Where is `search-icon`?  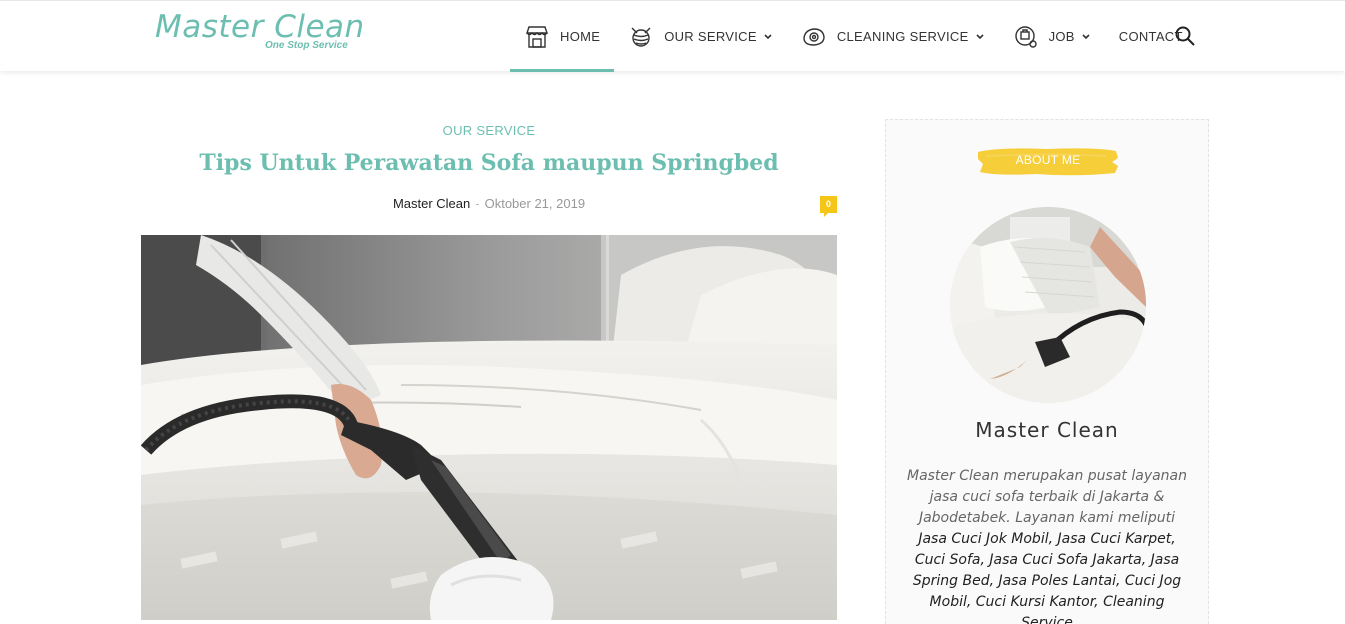
search-icon is located at coordinates (1185, 36).